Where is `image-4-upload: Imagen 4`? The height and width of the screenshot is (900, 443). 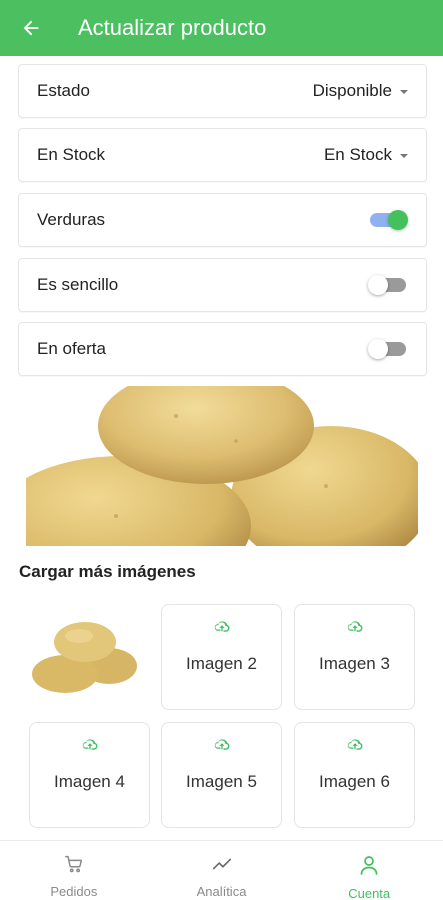
image-4-upload: Imagen 4 is located at coordinates (89, 775).